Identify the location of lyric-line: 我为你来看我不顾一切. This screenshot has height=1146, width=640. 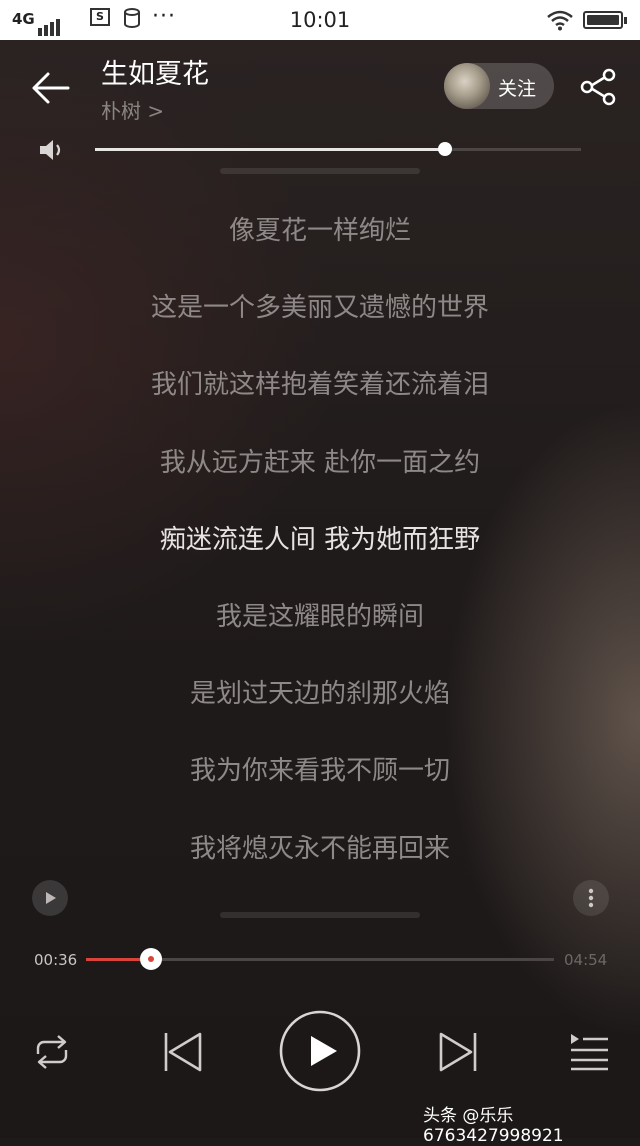
(320, 768).